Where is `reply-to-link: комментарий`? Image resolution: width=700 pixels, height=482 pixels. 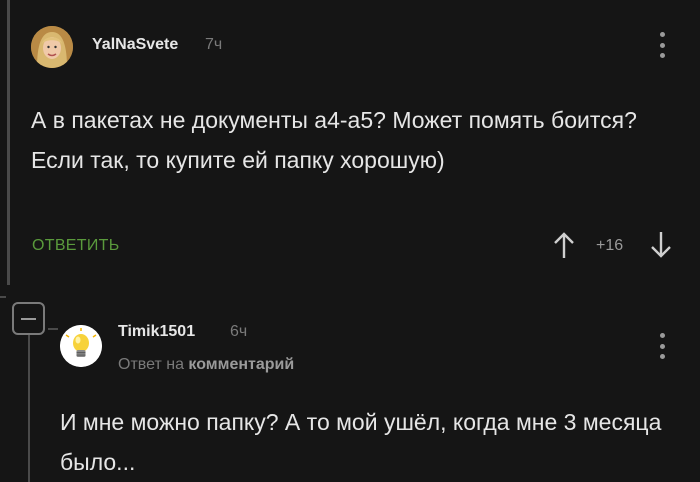 reply-to-link: комментарий is located at coordinates (241, 364).